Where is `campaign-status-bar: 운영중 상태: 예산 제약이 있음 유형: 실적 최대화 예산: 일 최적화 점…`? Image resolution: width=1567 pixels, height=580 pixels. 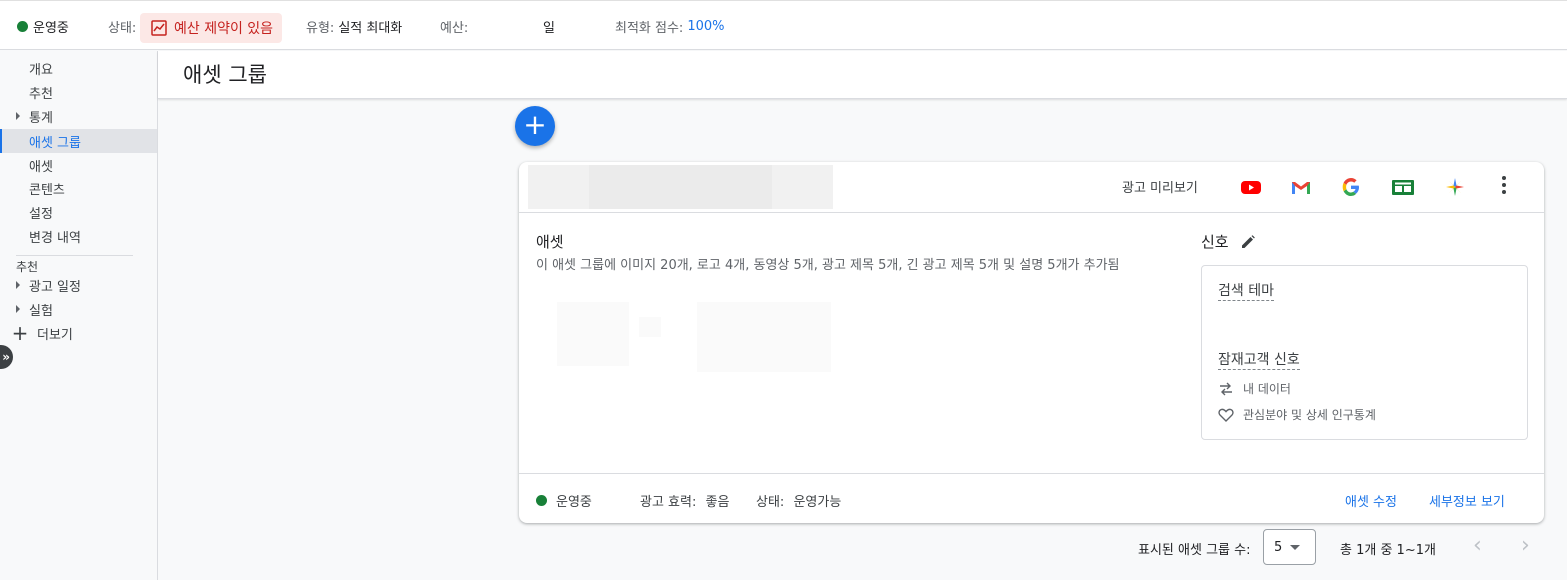
campaign-status-bar: 운영중 상태: 예산 제약이 있음 유형: 실적 최대화 예산: 일 최적화 점… is located at coordinates (783, 25).